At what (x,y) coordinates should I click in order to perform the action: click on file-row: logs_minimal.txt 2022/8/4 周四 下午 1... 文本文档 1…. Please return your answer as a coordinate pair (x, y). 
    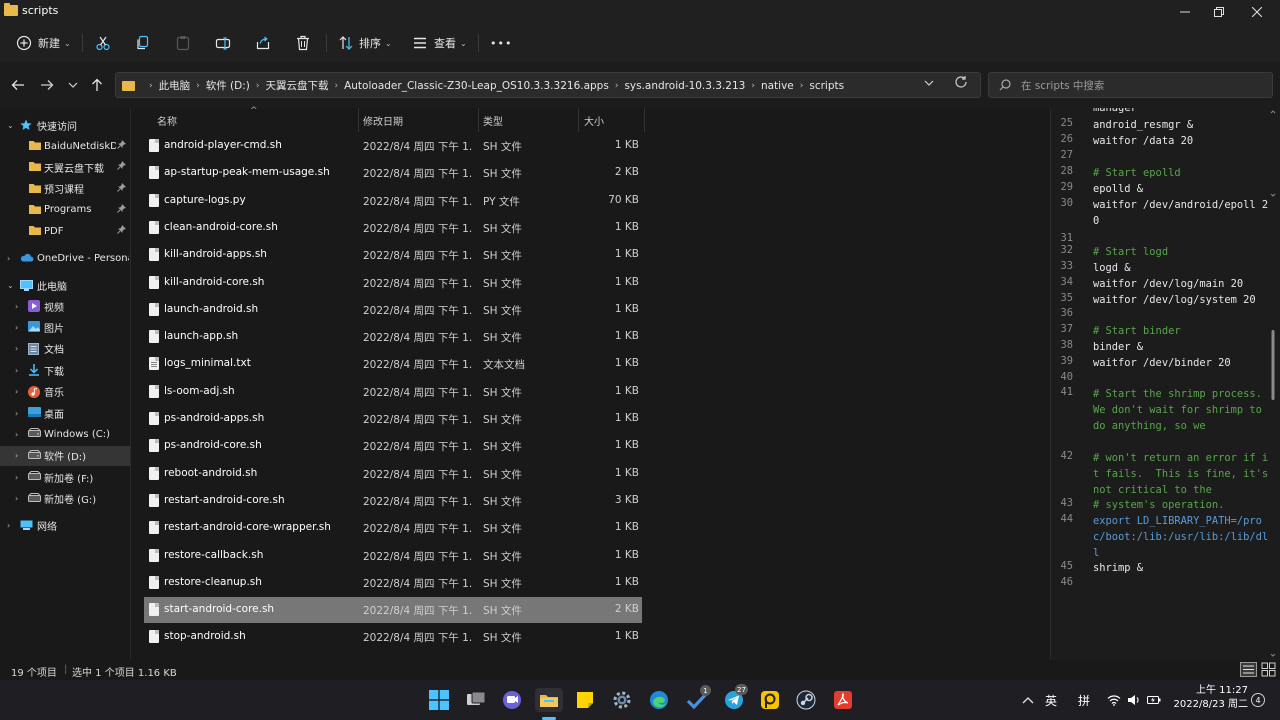
    Looking at the image, I should click on (393, 364).